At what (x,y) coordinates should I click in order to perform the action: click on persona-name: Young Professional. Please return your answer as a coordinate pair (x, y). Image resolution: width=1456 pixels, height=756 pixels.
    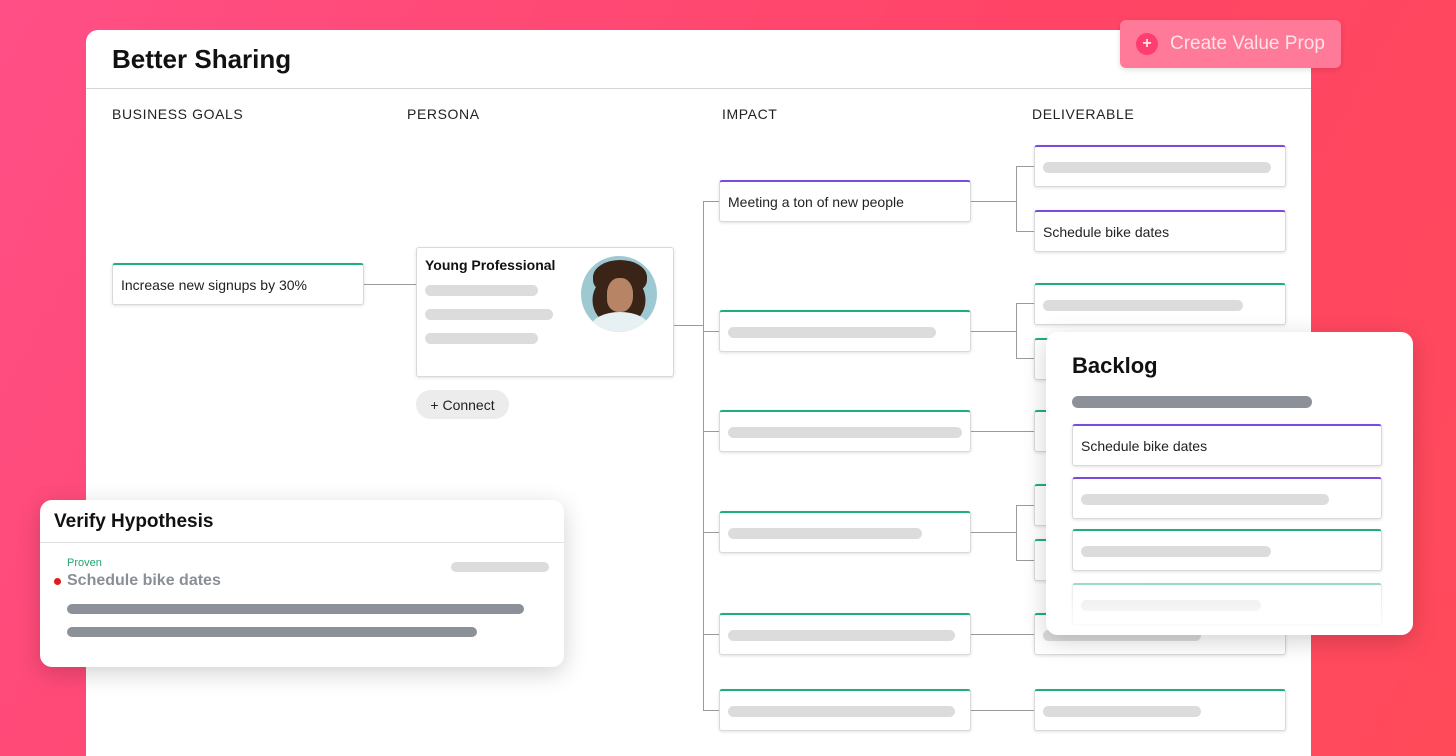
    Looking at the image, I should click on (490, 265).